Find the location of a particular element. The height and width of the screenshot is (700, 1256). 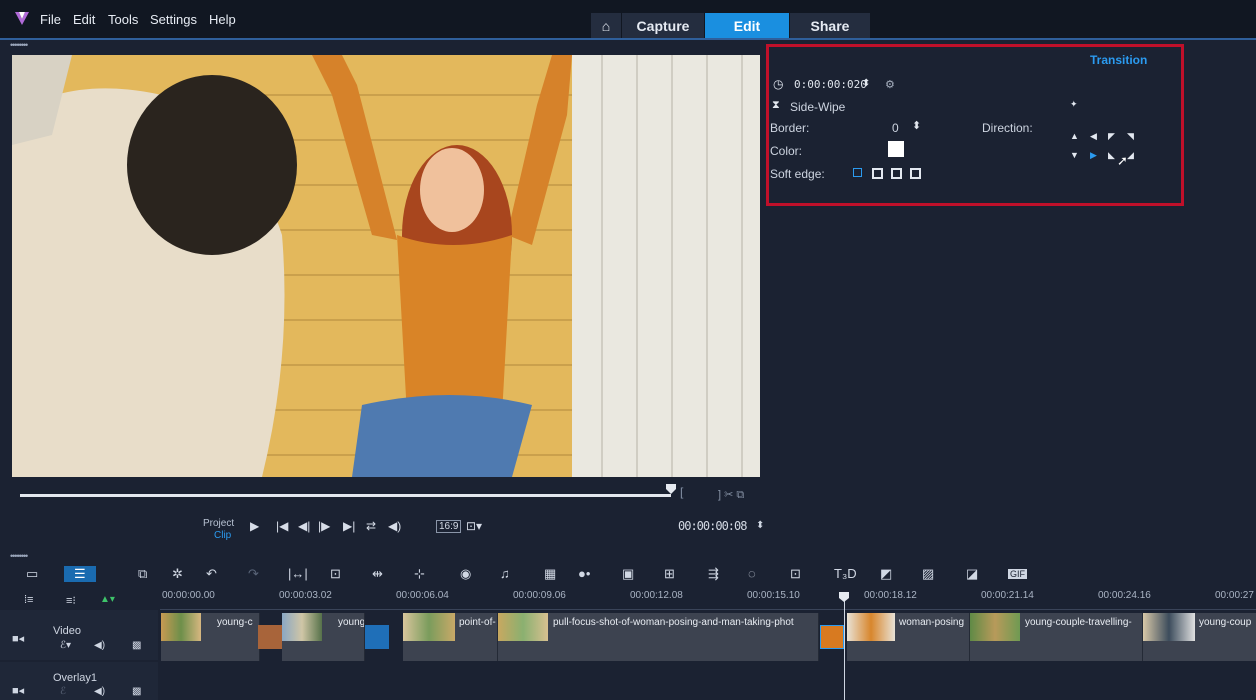

color-swatch is located at coordinates (896, 149).